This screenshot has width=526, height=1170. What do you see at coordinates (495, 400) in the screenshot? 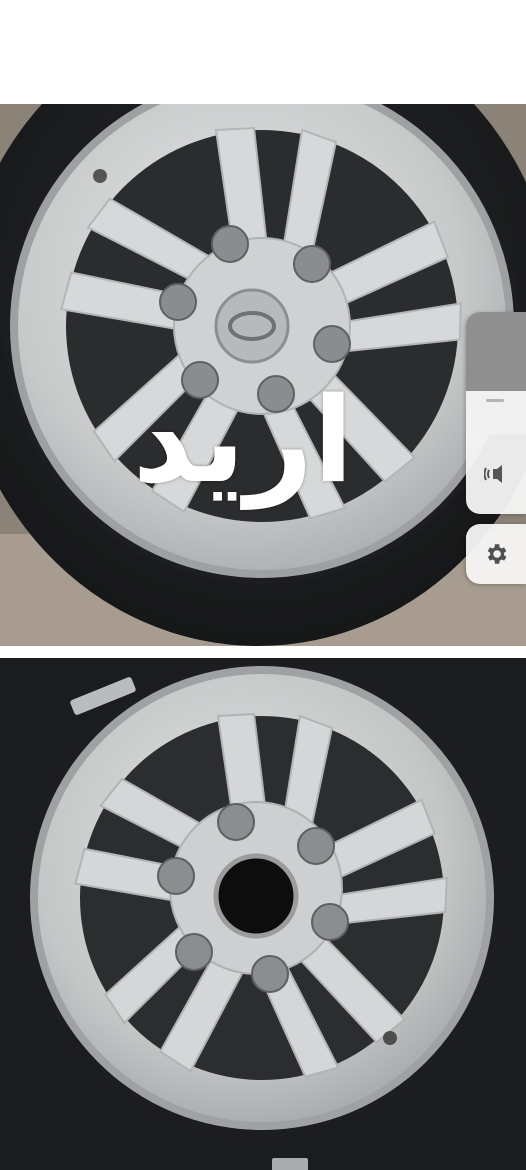
I see `volume-handle` at bounding box center [495, 400].